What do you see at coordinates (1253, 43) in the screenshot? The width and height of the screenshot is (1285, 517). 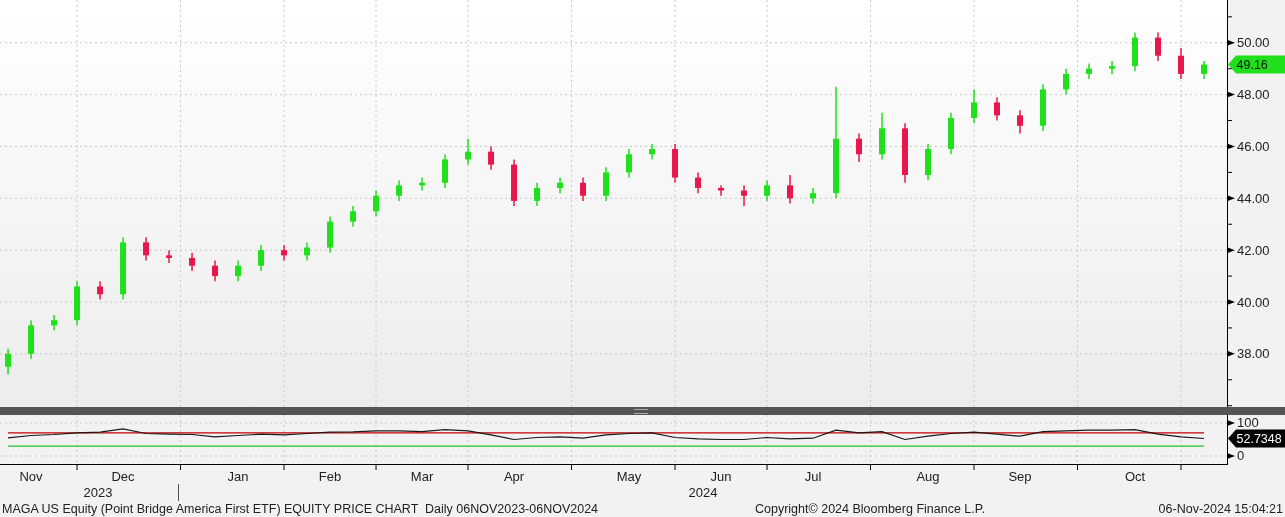 I see `axis-label: 50.00` at bounding box center [1253, 43].